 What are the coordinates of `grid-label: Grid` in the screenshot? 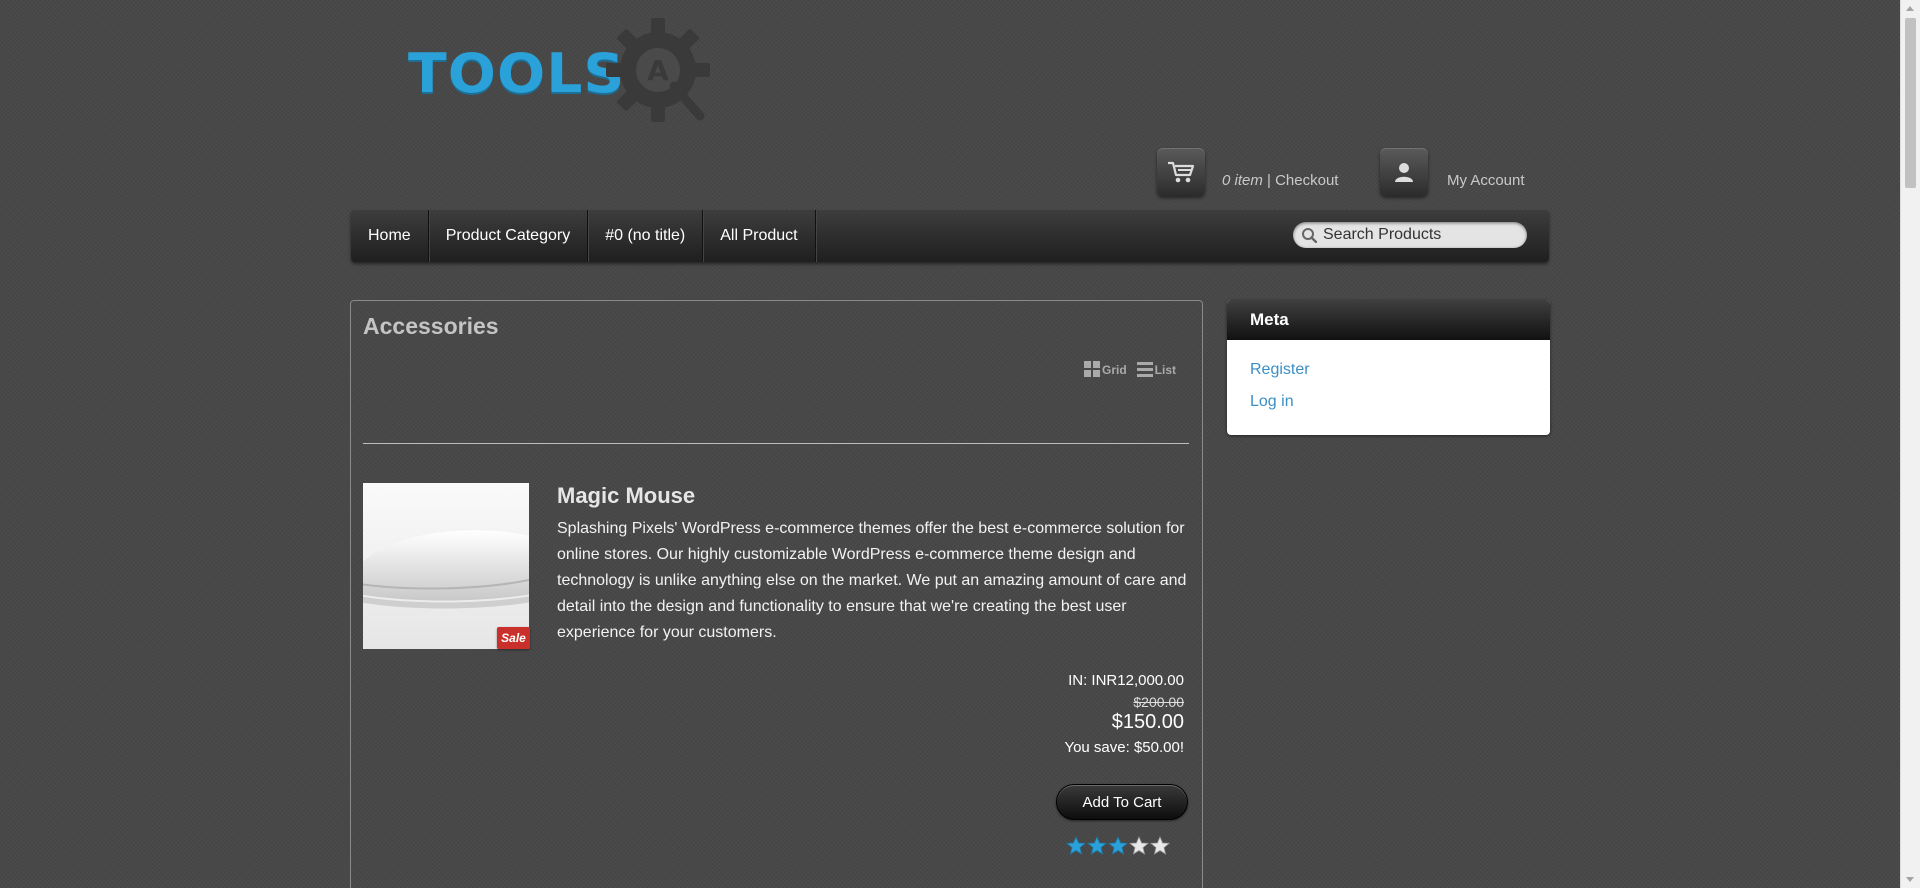 It's located at (1114, 370).